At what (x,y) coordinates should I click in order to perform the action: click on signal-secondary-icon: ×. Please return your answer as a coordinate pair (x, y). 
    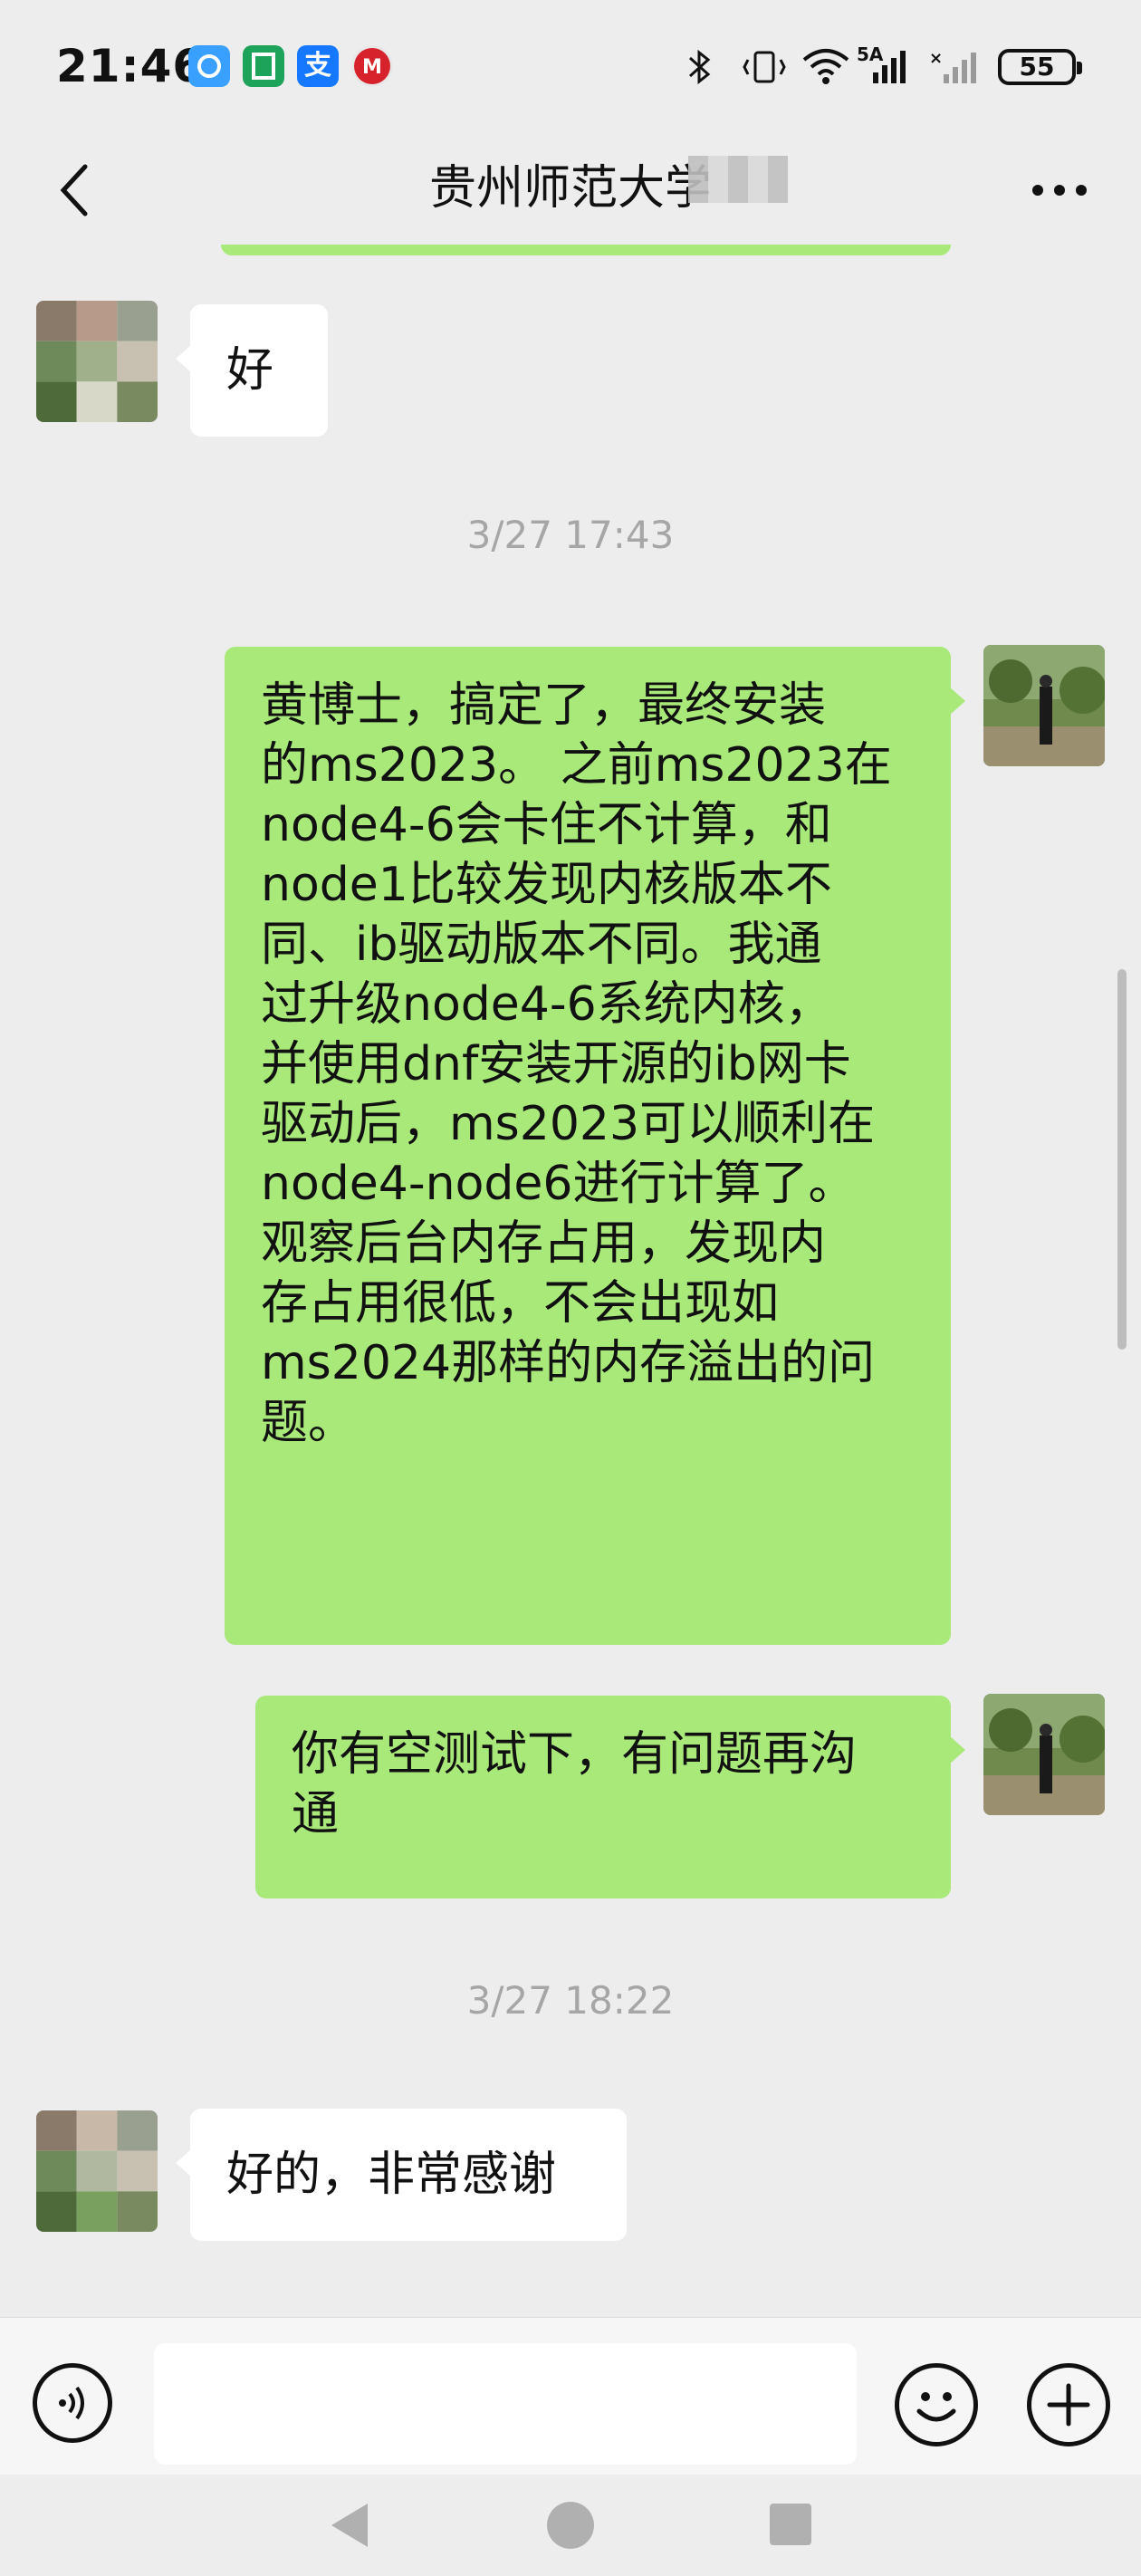
    Looking at the image, I should click on (953, 66).